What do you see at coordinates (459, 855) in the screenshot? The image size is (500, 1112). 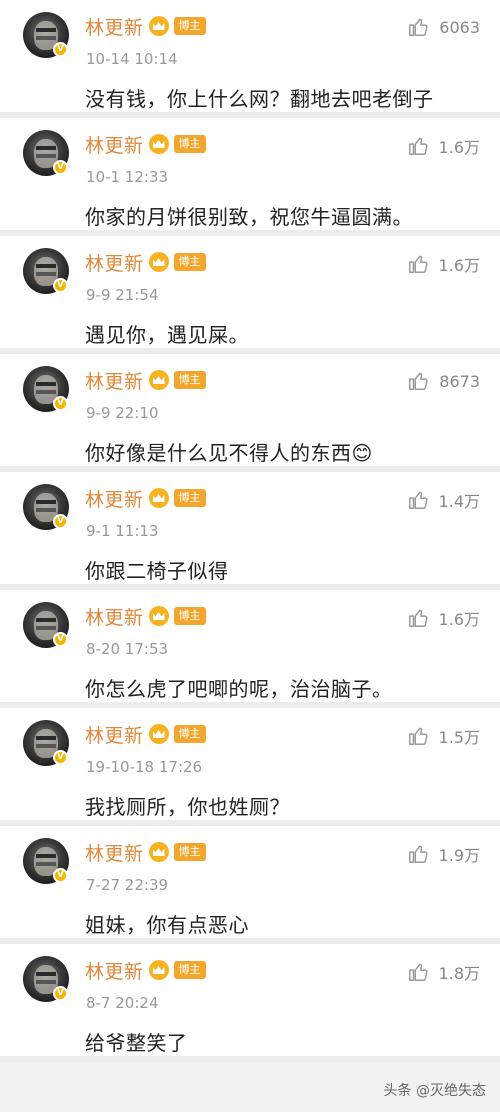 I see `like-count: 1.9万` at bounding box center [459, 855].